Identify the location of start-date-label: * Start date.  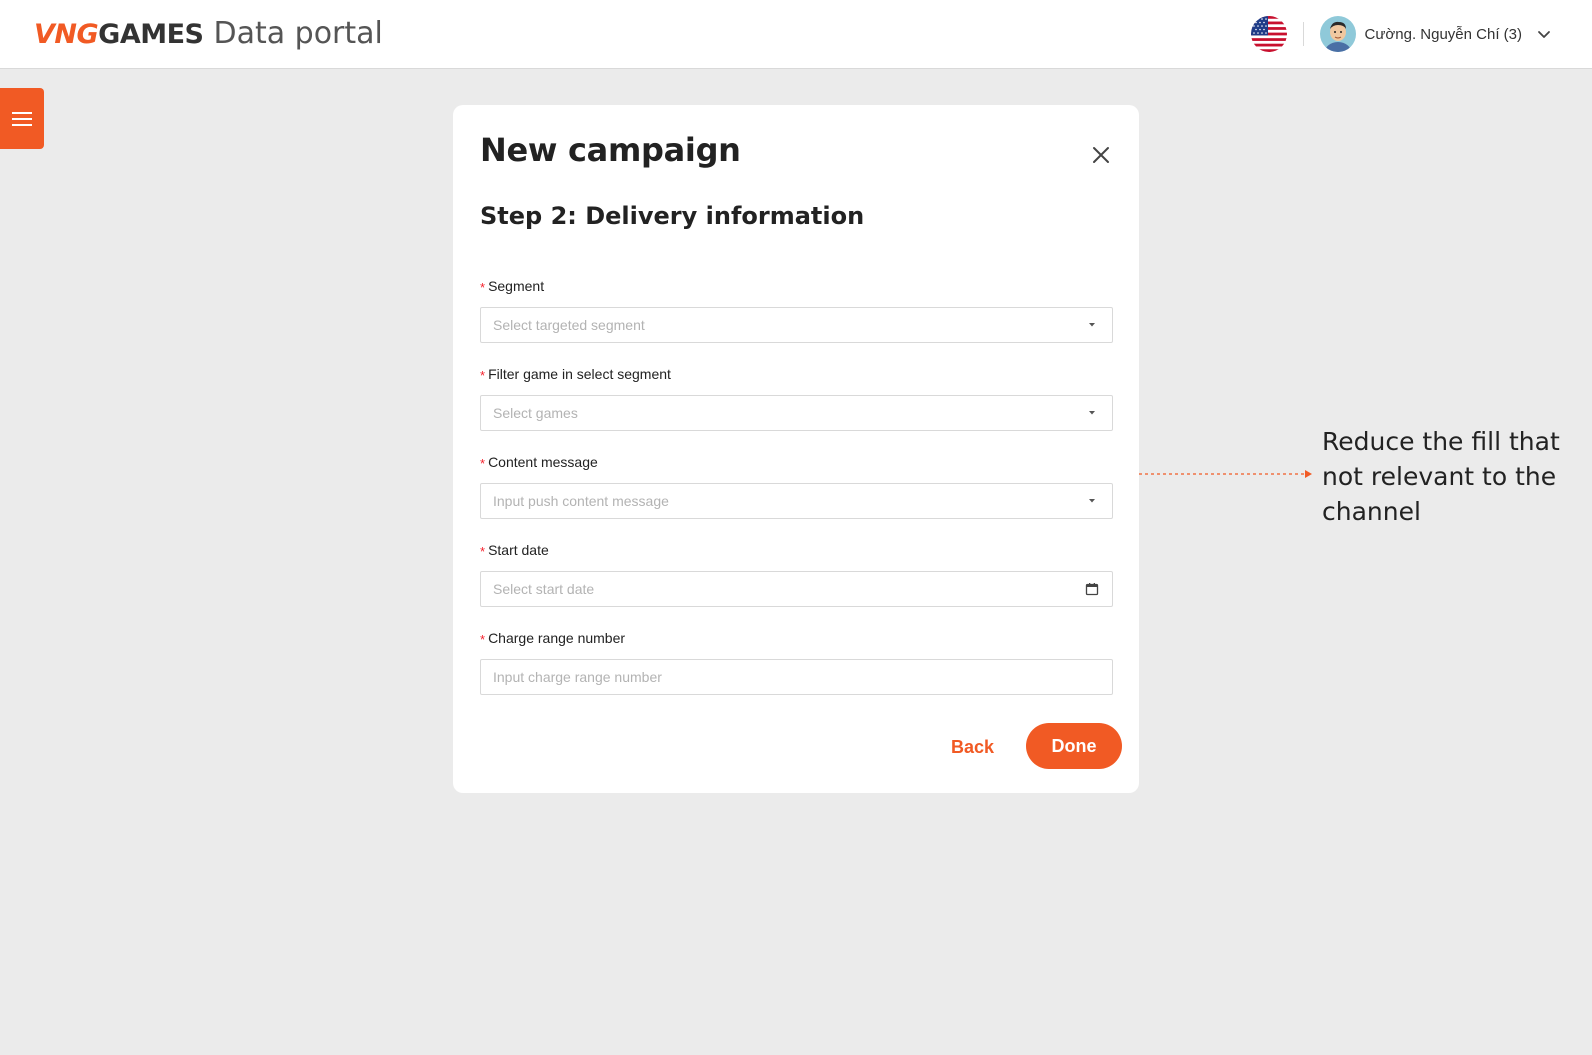
(514, 550).